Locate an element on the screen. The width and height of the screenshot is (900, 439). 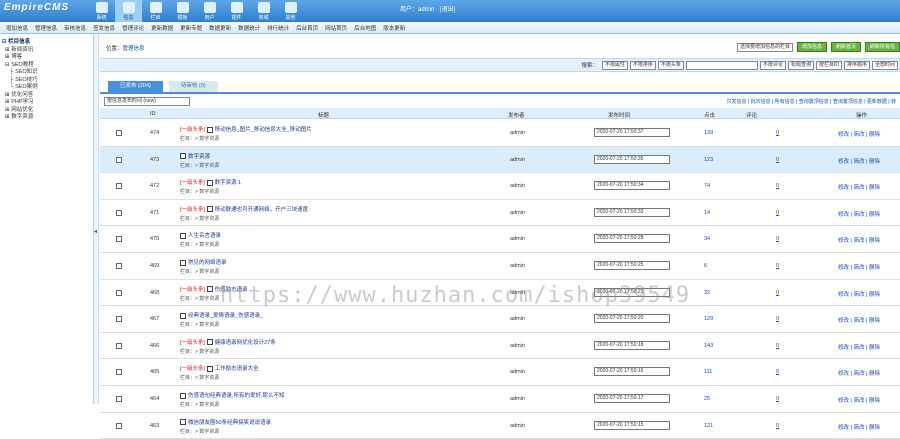
topnav-item-2: 栏目 is located at coordinates (155, 11).